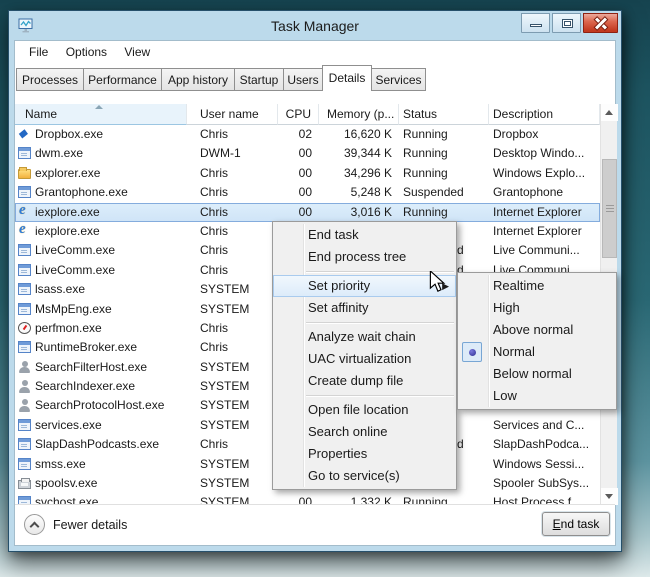 The image size is (650, 577). Describe the element at coordinates (198, 79) in the screenshot. I see `tab-app-history: App history` at that location.